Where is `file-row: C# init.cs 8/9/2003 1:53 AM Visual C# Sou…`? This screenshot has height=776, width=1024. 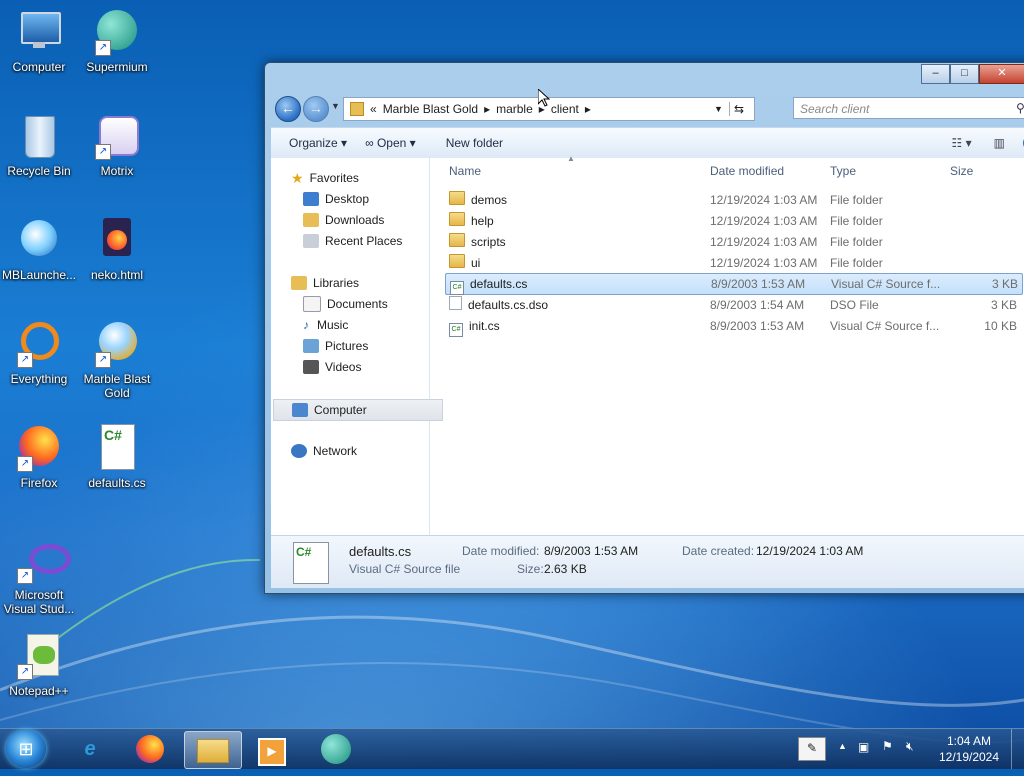
file-row: C# init.cs 8/9/2003 1:53 AM Visual C# Sou… is located at coordinates (733, 326).